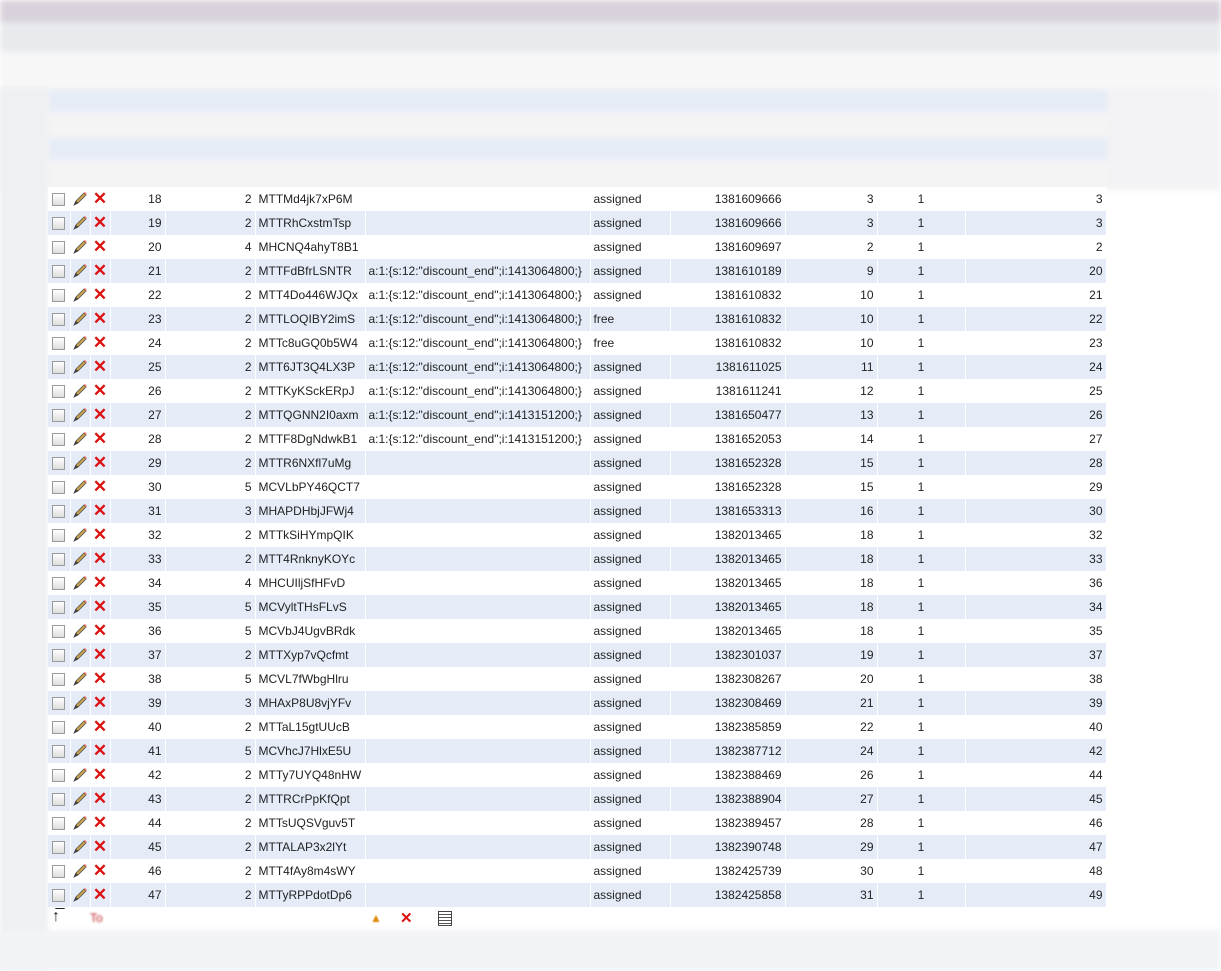  I want to click on cell-id: 32, so click(138, 535).